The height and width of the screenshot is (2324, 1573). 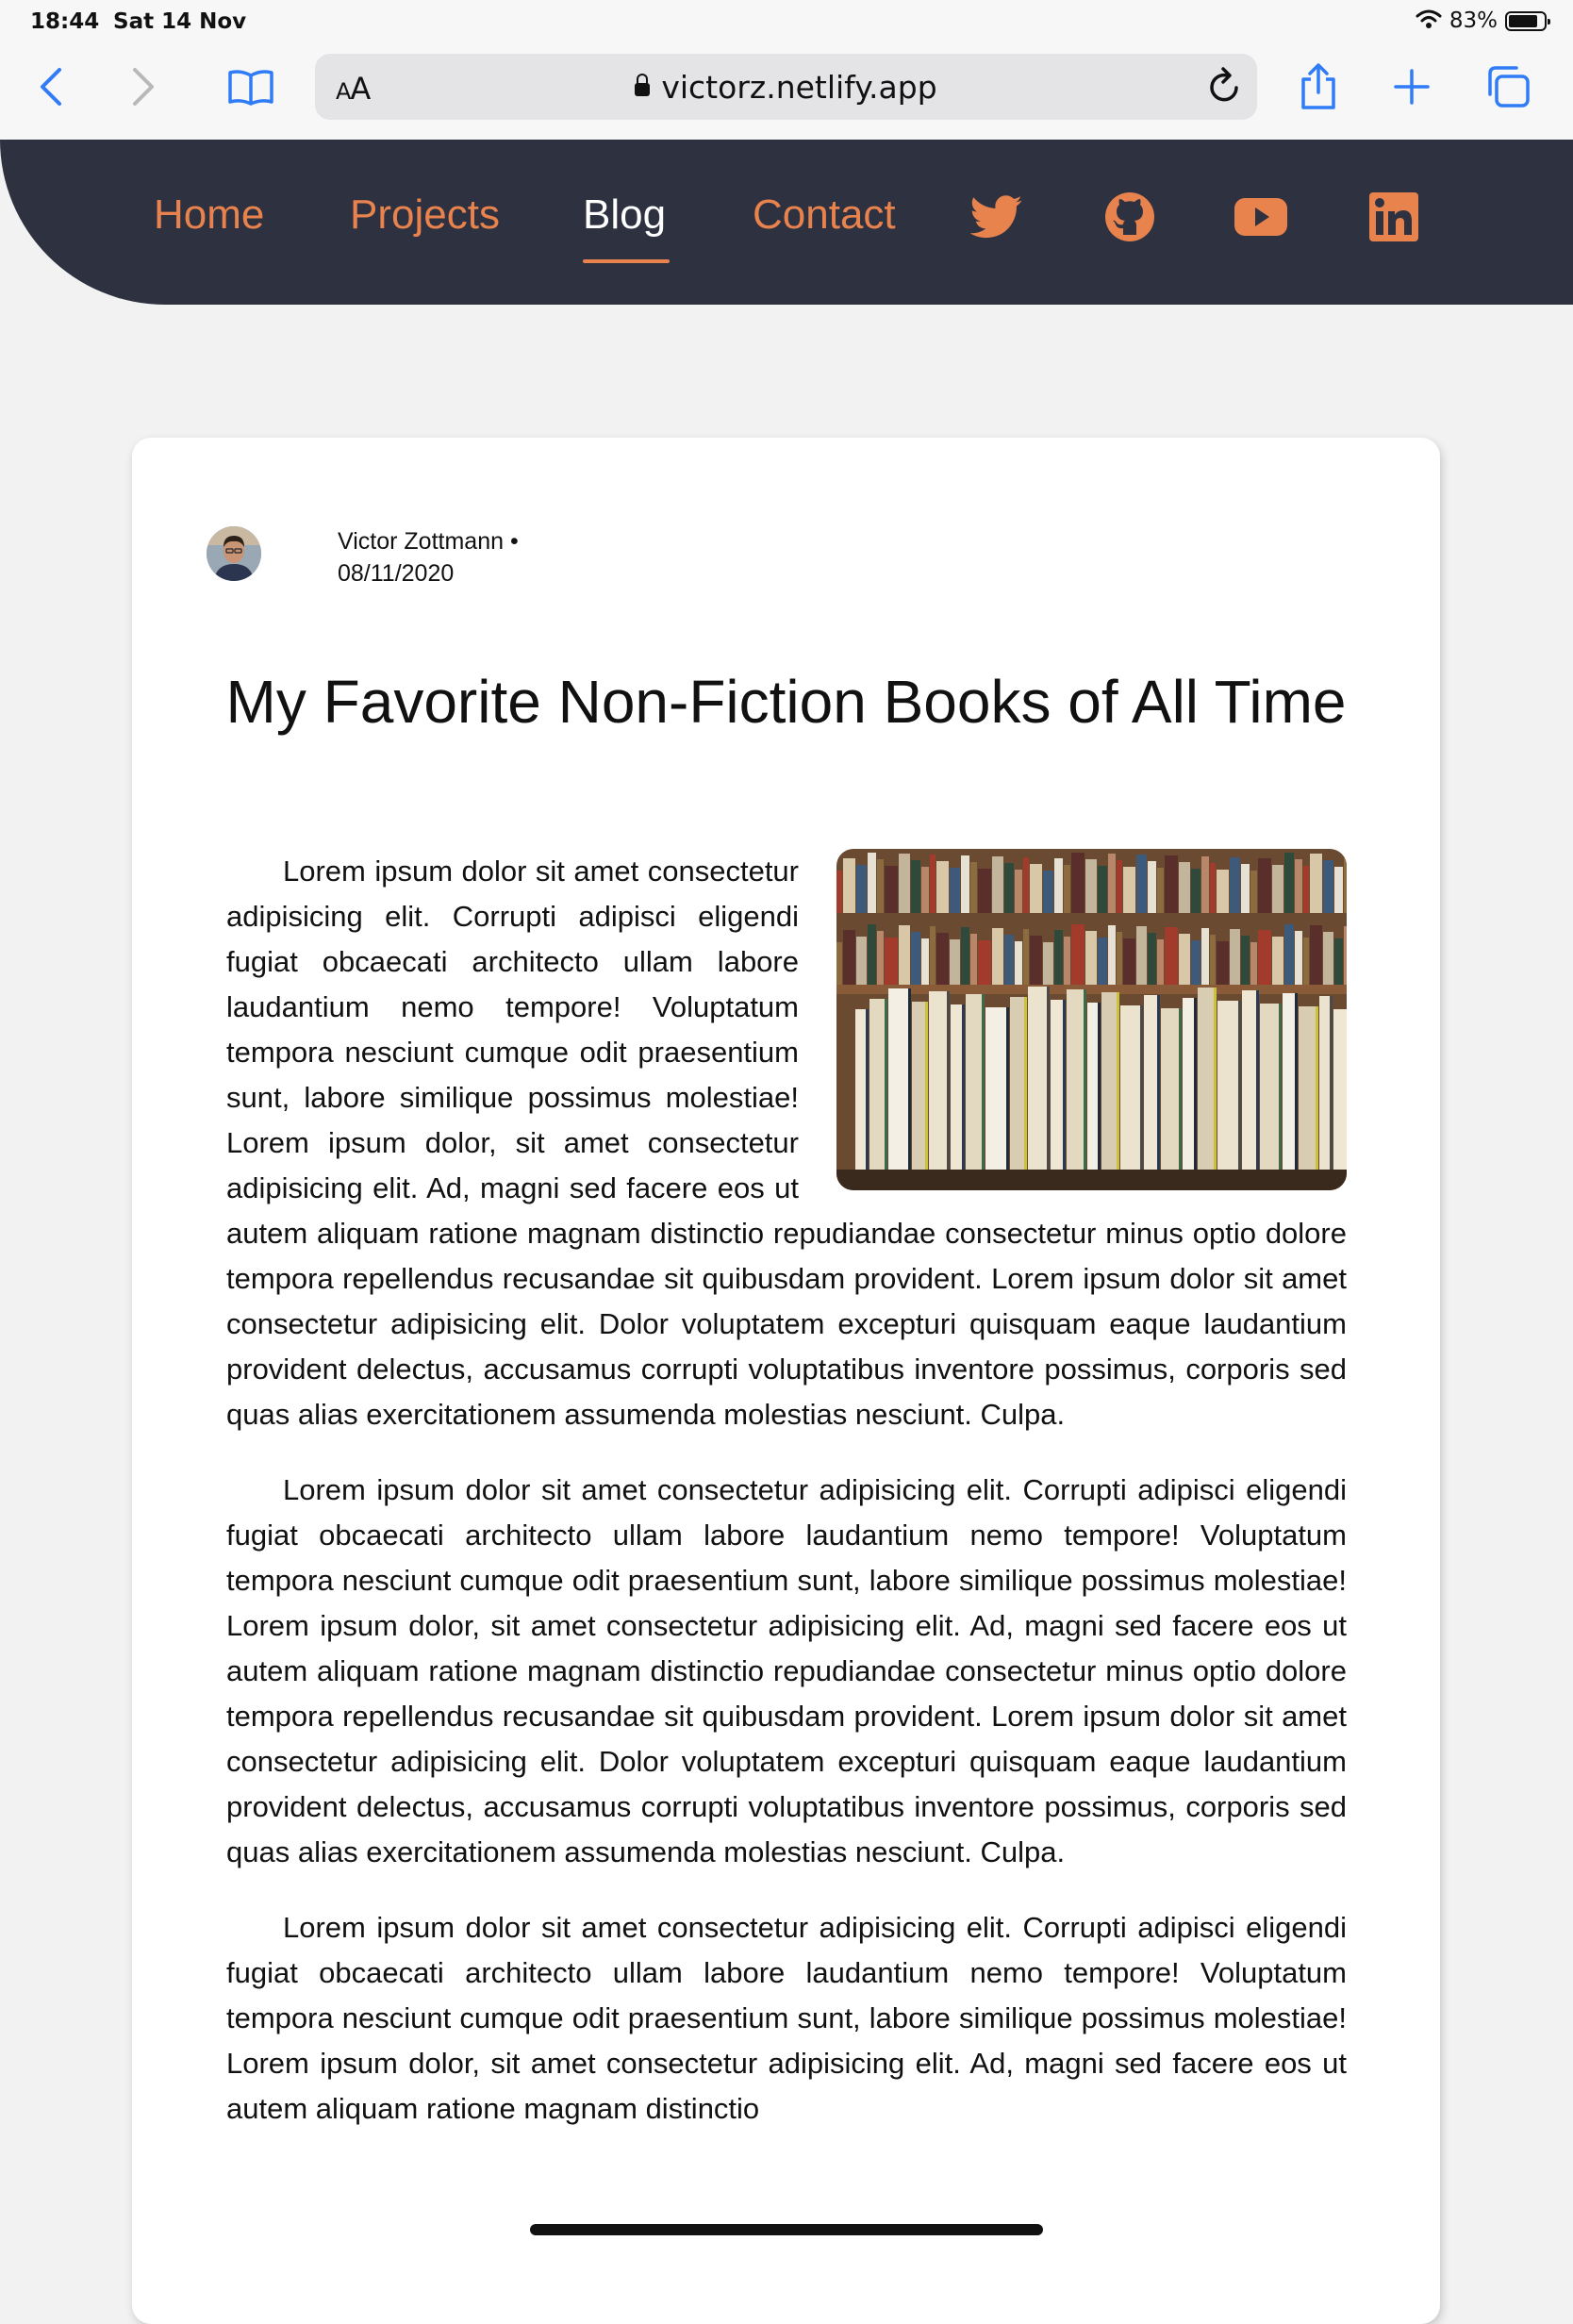 I want to click on wifi-icon, so click(x=1429, y=20).